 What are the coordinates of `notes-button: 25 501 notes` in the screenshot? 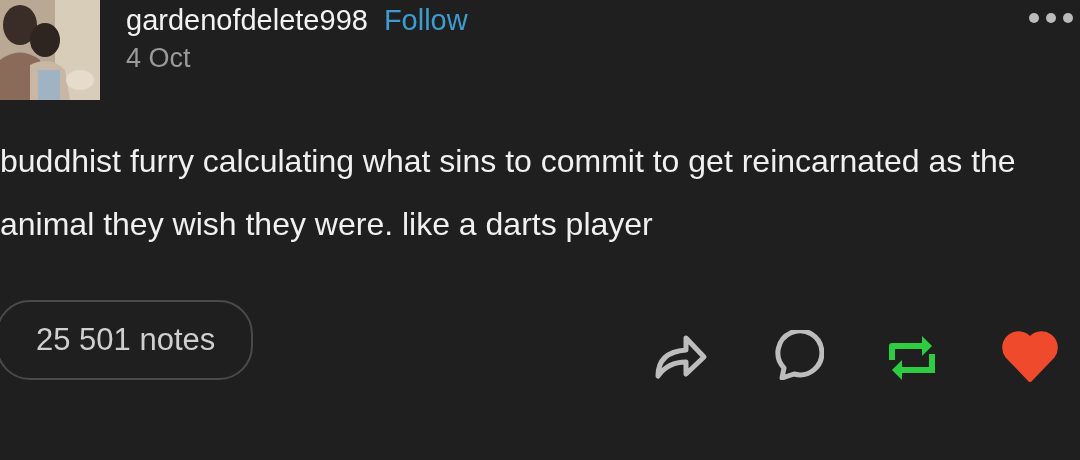 It's located at (127, 340).